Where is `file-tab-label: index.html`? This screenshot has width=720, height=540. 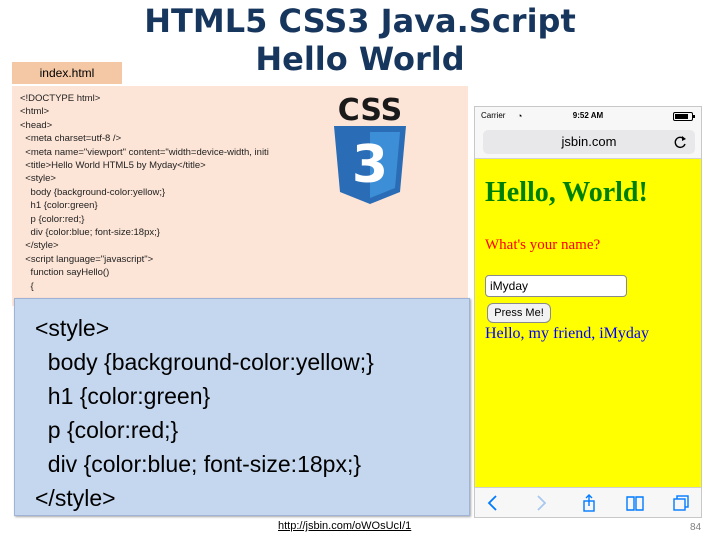
file-tab-label: index.html is located at coordinates (67, 73).